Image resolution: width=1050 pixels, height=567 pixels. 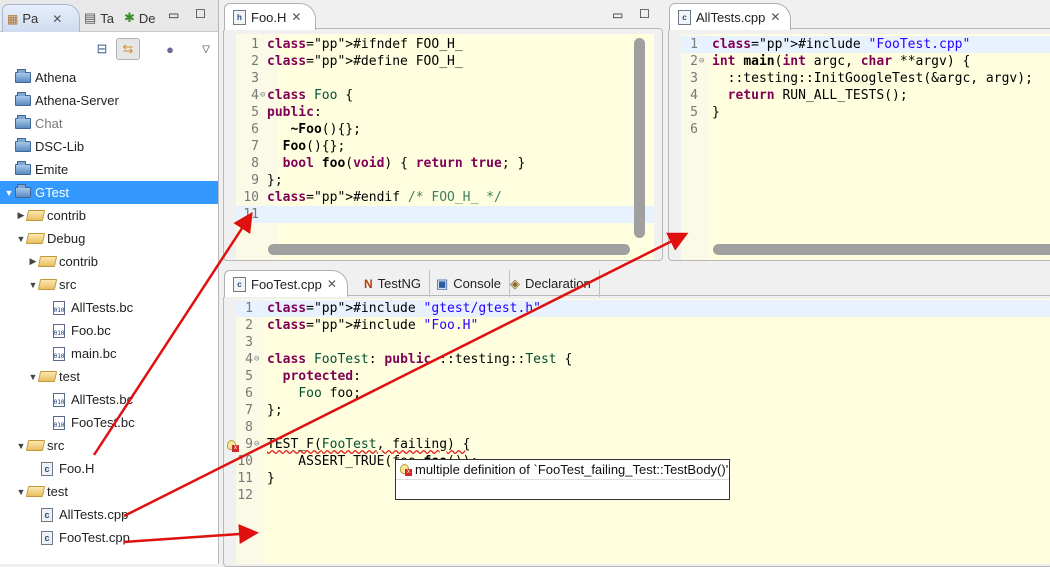 I want to click on code-line: 9};, so click(x=445, y=180).